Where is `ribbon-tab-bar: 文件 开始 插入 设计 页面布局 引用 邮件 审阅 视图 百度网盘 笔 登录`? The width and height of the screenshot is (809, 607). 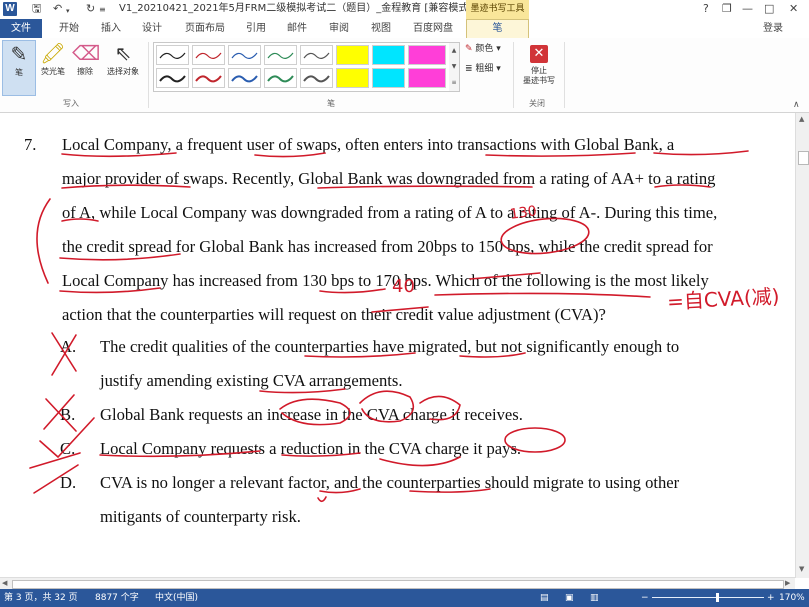
ribbon-tab-bar: 文件 开始 插入 设计 页面布局 引用 邮件 审阅 视图 百度网盘 笔 登录 is located at coordinates (404, 29).